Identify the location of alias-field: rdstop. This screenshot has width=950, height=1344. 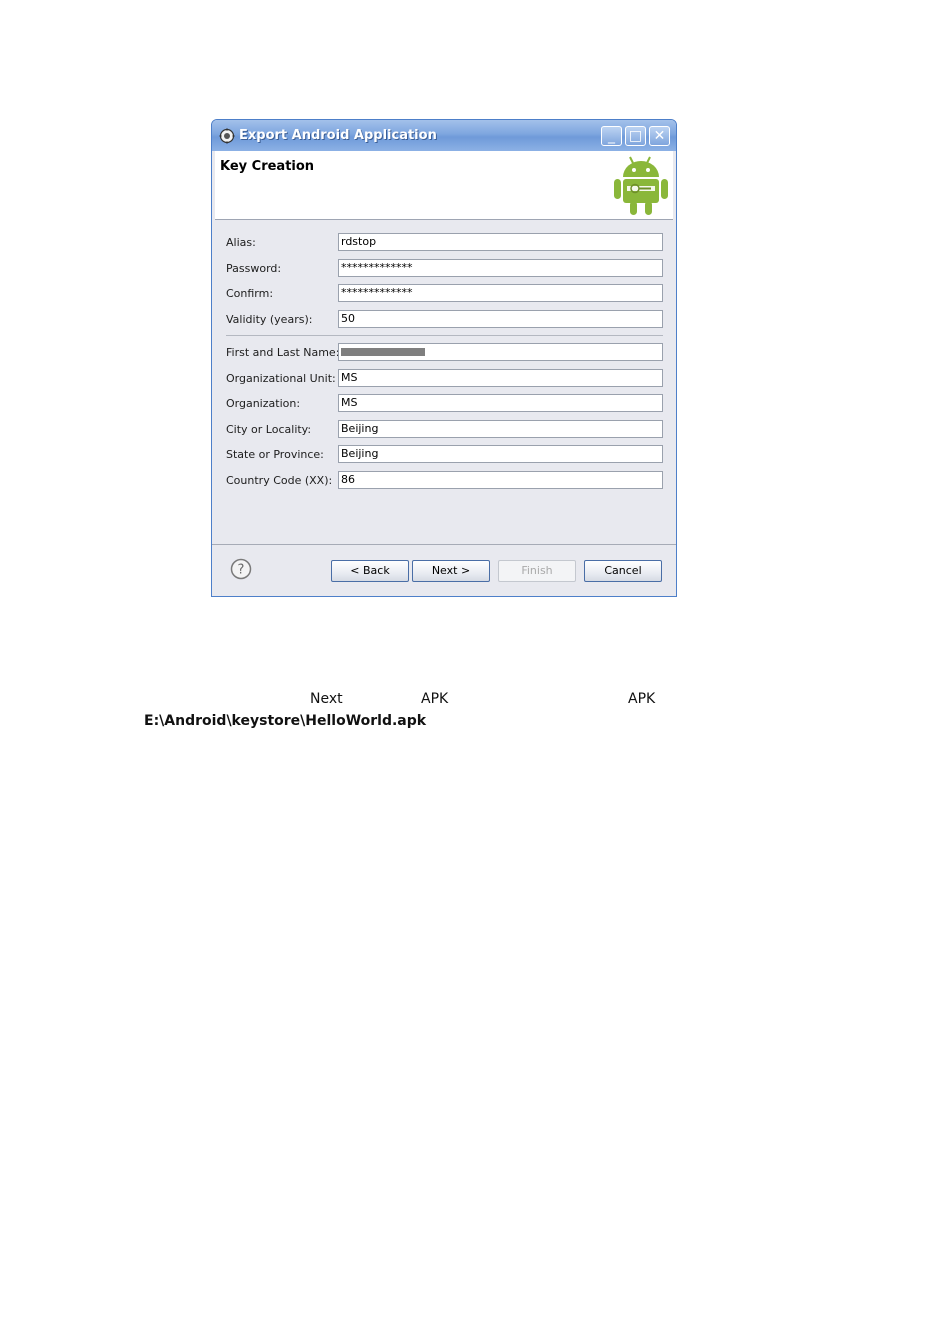
(500, 242).